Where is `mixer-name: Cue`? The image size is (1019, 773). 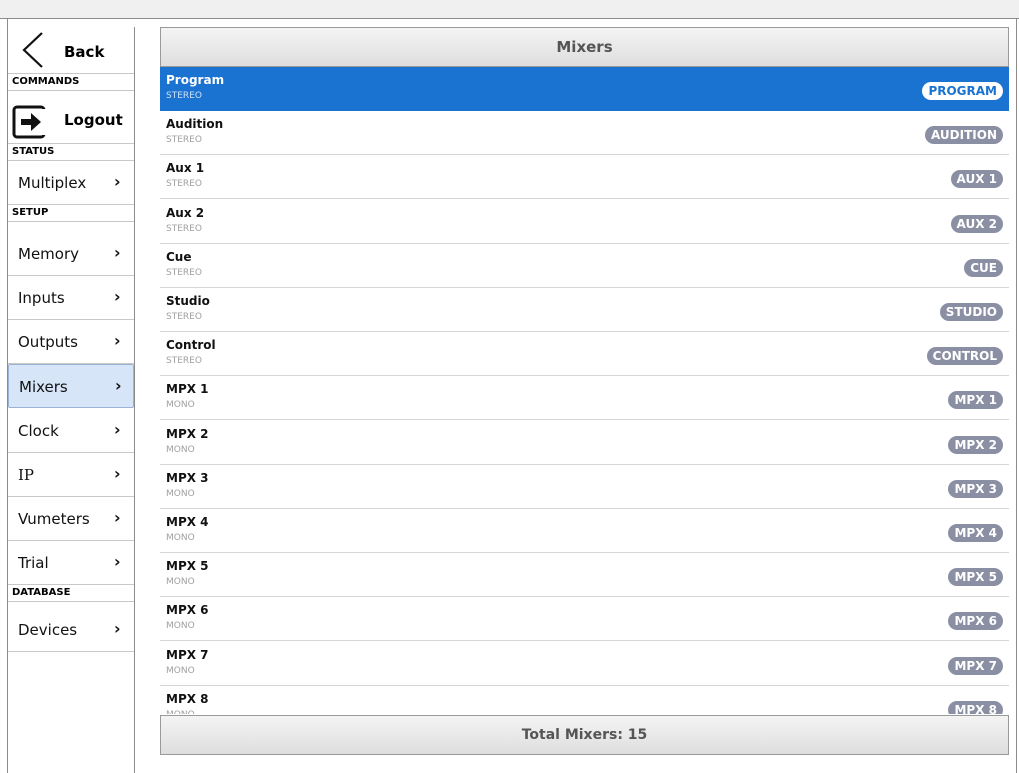 mixer-name: Cue is located at coordinates (179, 257).